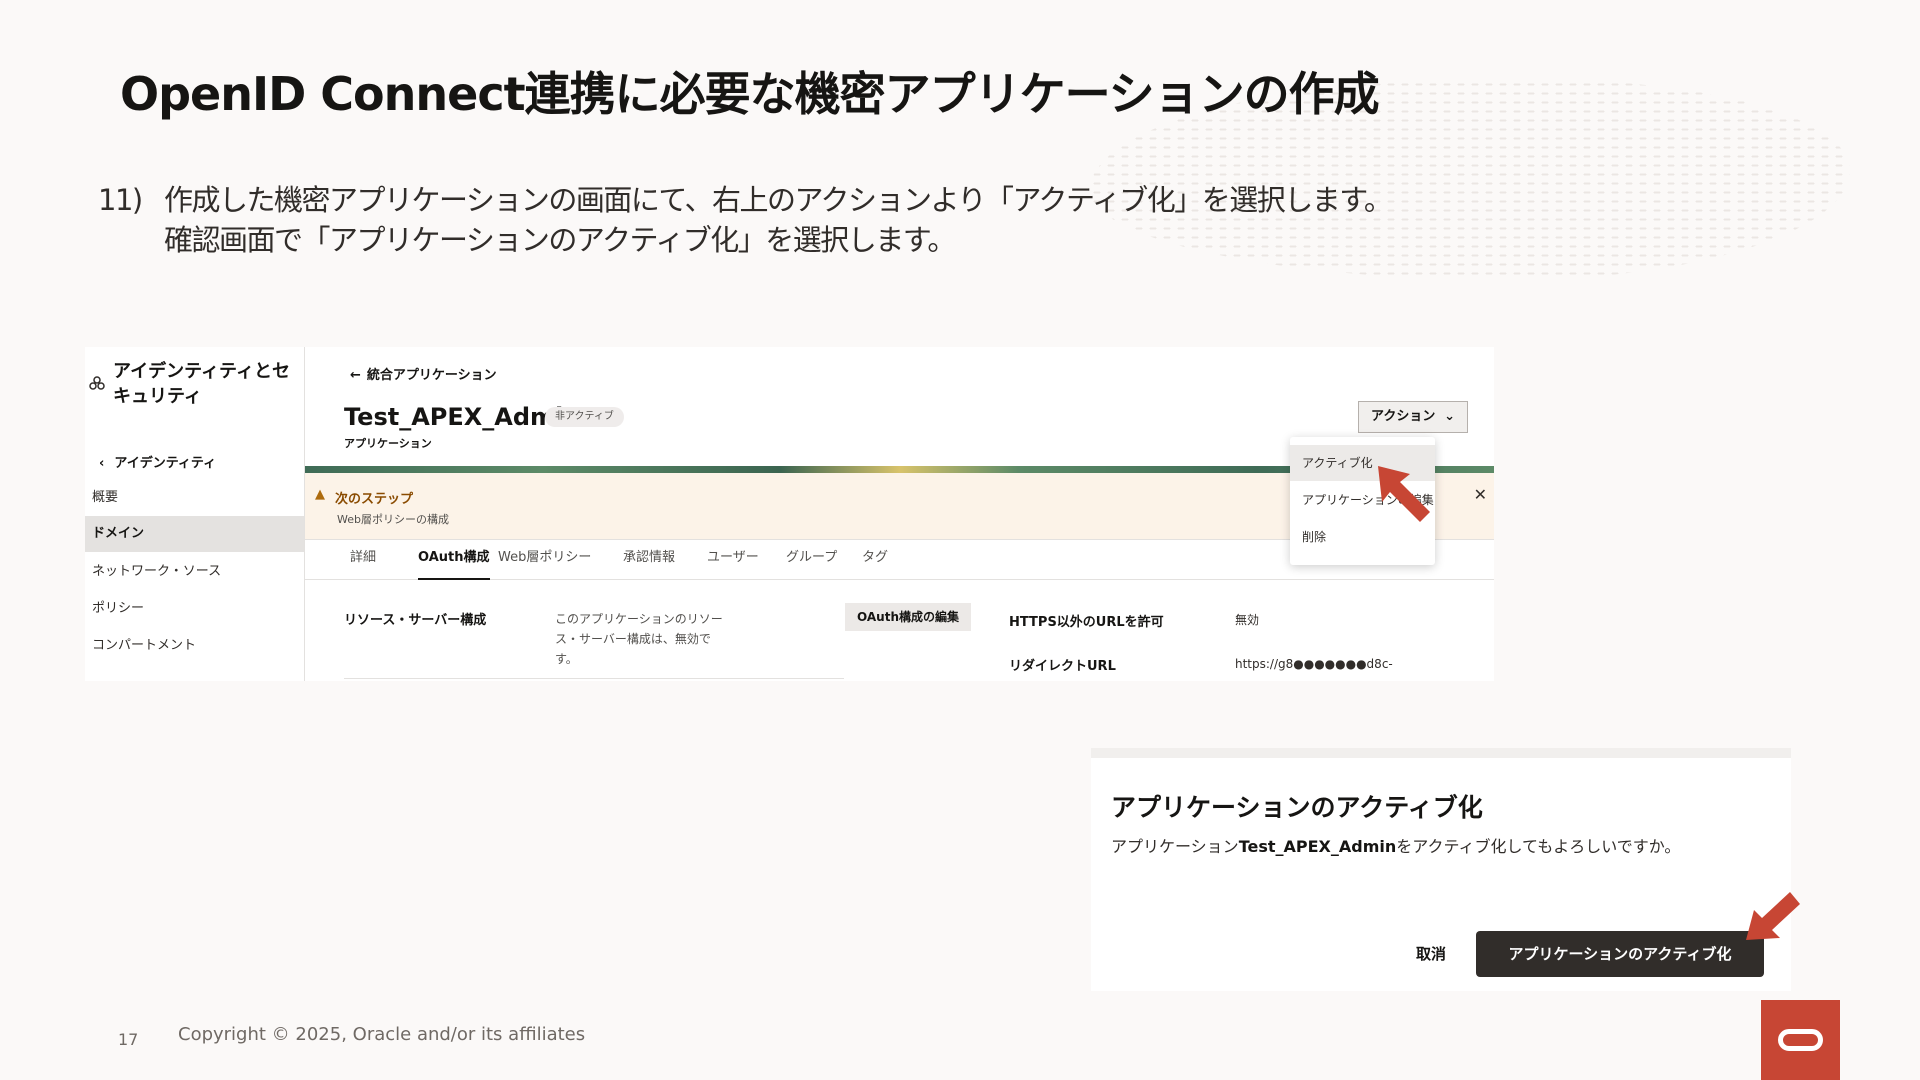 This screenshot has height=1080, width=1920. What do you see at coordinates (320, 494) in the screenshot?
I see `warning-icon: ▲` at bounding box center [320, 494].